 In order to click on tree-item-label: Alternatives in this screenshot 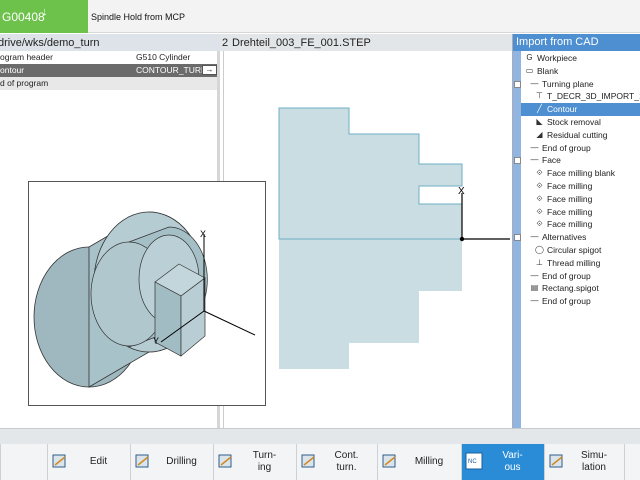, I will do `click(564, 237)`.